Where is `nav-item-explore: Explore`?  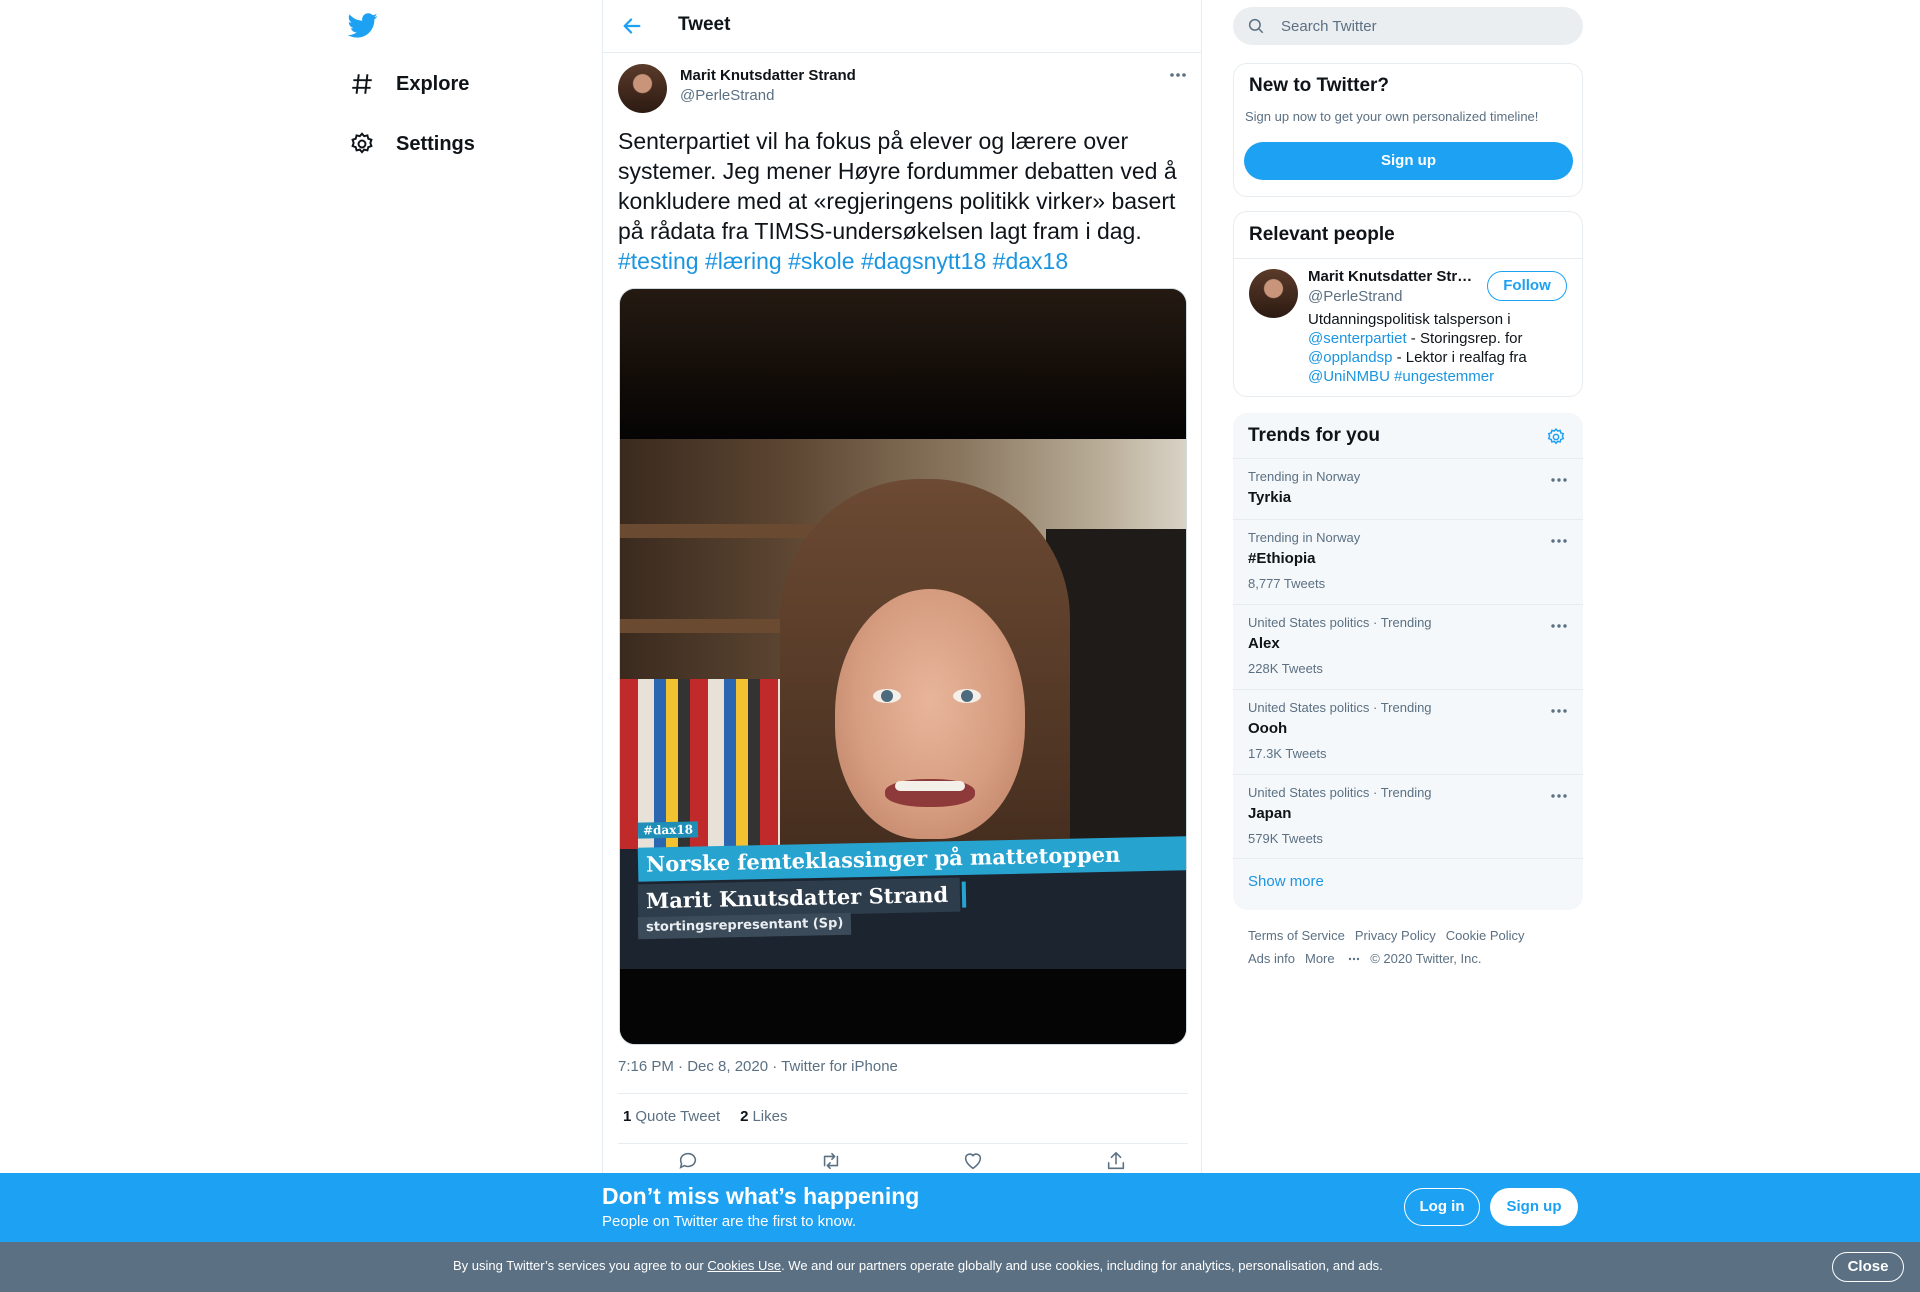 nav-item-explore: Explore is located at coordinates (408, 84).